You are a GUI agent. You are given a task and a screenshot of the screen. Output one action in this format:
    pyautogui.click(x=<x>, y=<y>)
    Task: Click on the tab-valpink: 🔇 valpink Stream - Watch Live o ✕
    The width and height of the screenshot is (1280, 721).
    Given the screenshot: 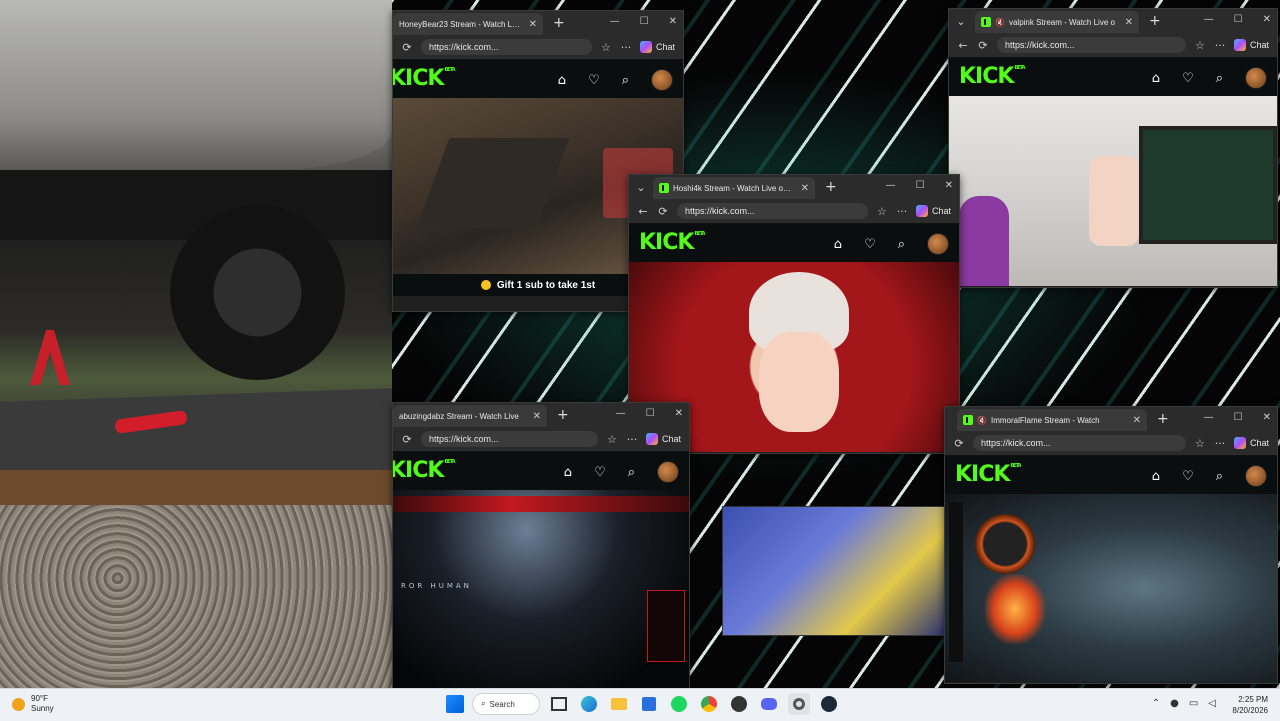 What is the action you would take?
    pyautogui.click(x=1057, y=22)
    